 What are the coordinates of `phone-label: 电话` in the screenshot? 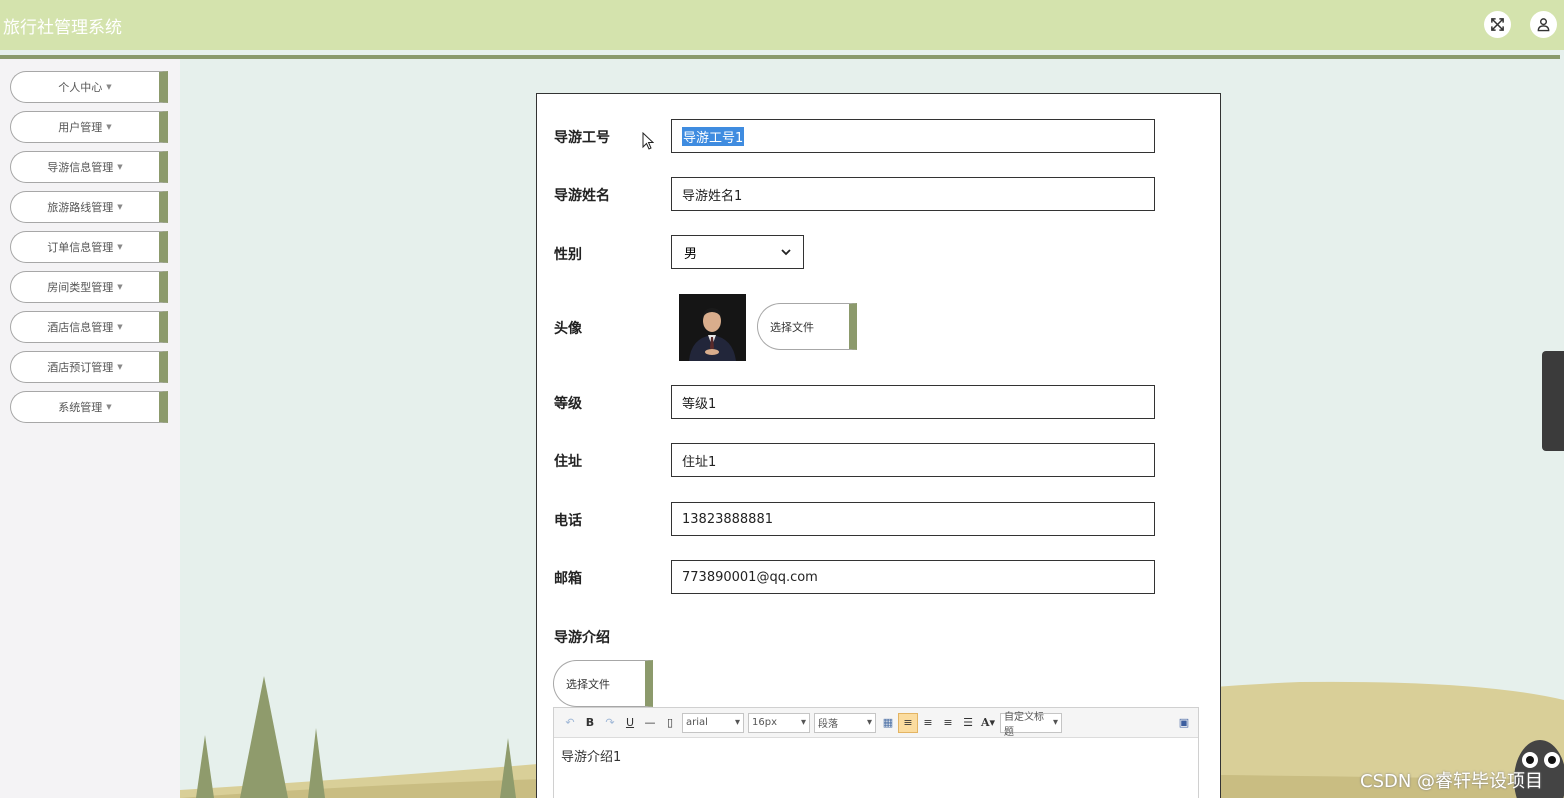 It's located at (568, 521).